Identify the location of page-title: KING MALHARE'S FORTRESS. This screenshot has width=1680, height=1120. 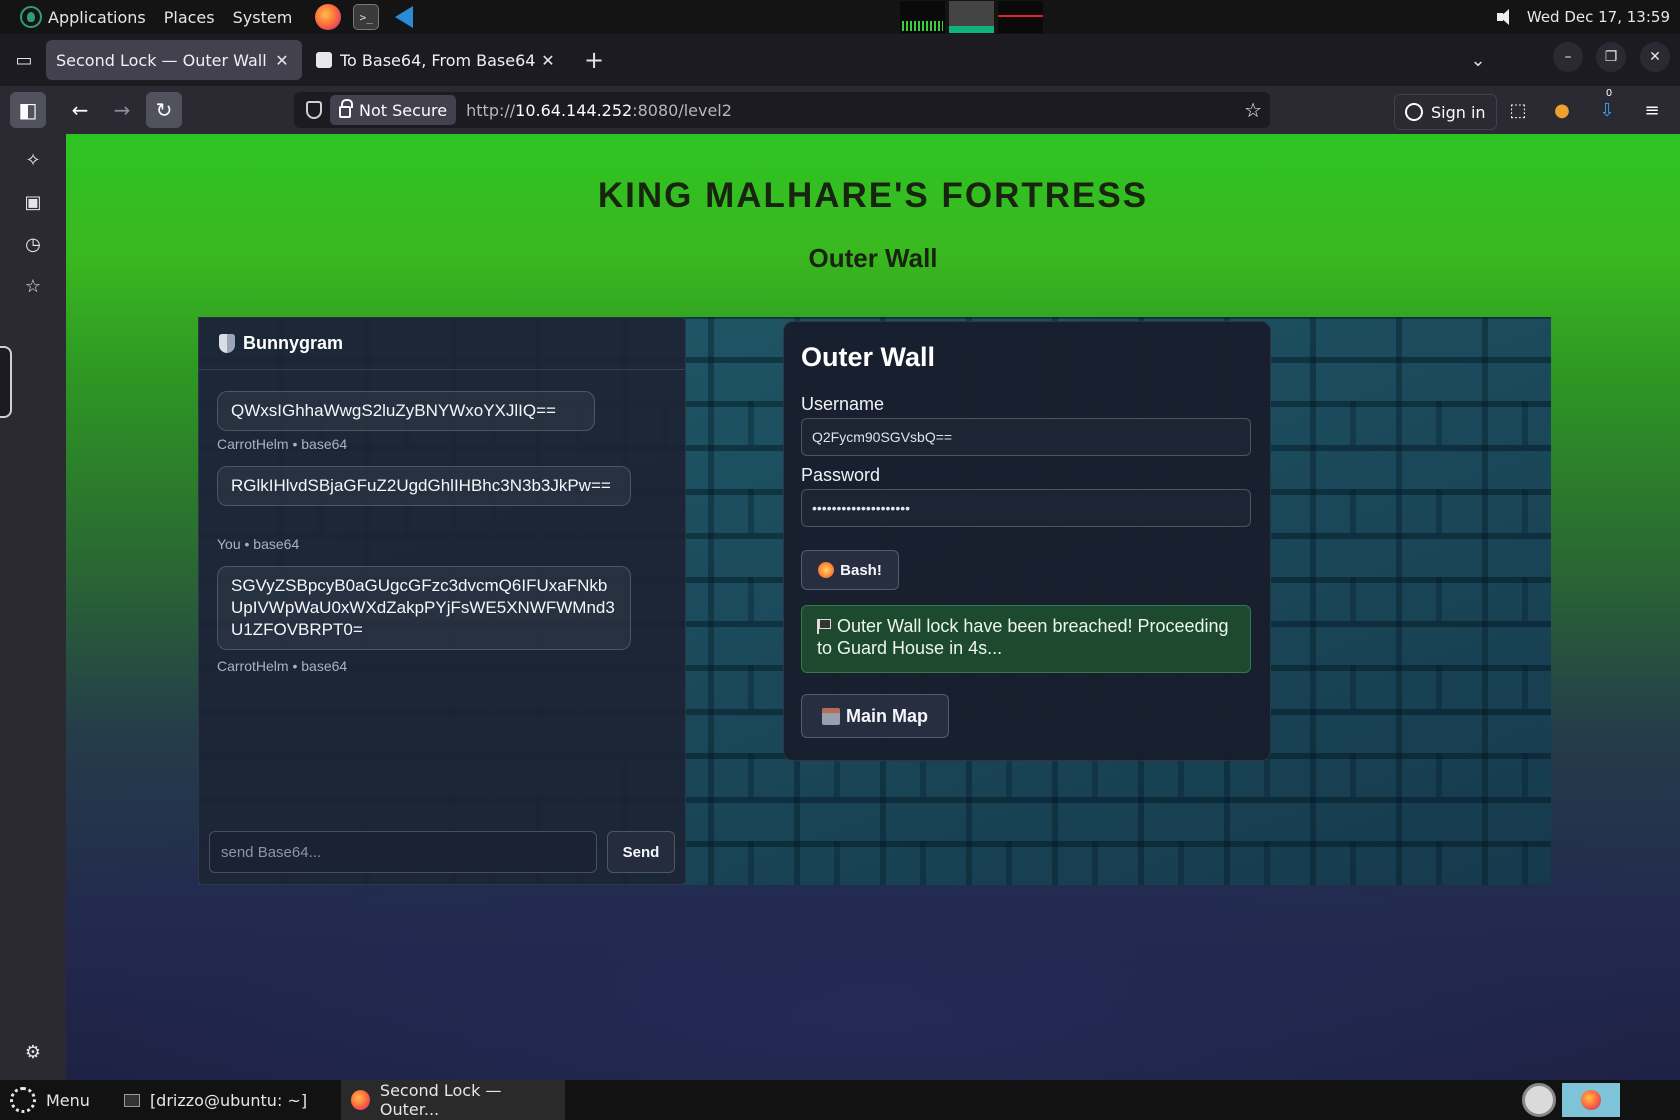
(873, 195).